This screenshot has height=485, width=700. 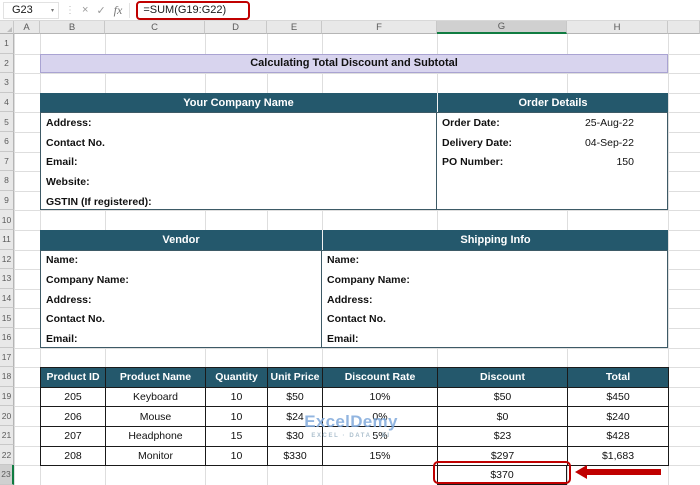 I want to click on order-details-header-cell: Order Details, so click(x=552, y=102).